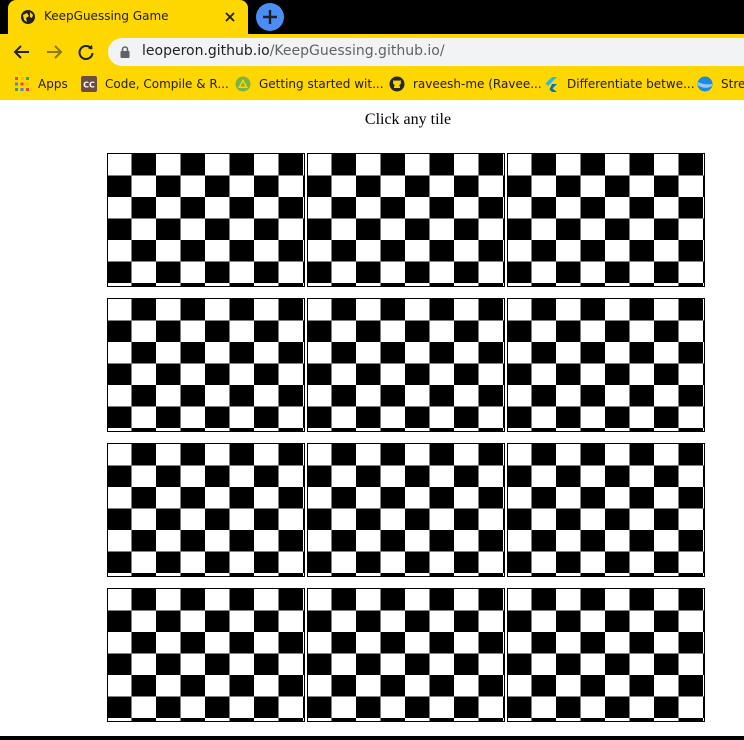  Describe the element at coordinates (22, 84) in the screenshot. I see `apps-grid-icon` at that location.